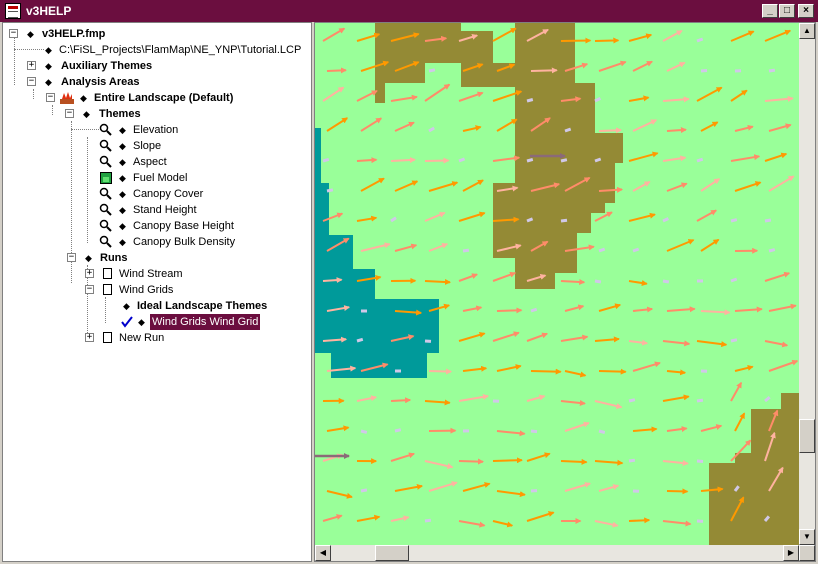  What do you see at coordinates (174, 98) in the screenshot?
I see `tree-item-entire-landscape: − ◆ Entire Landscape (Default)` at bounding box center [174, 98].